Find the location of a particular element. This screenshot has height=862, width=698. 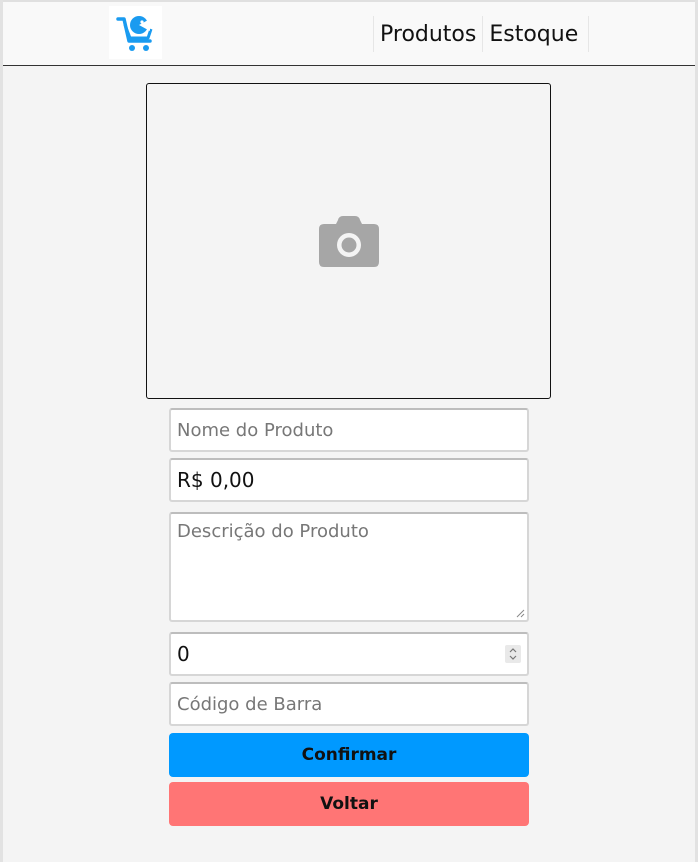

resize-grip-icon is located at coordinates (520, 613).